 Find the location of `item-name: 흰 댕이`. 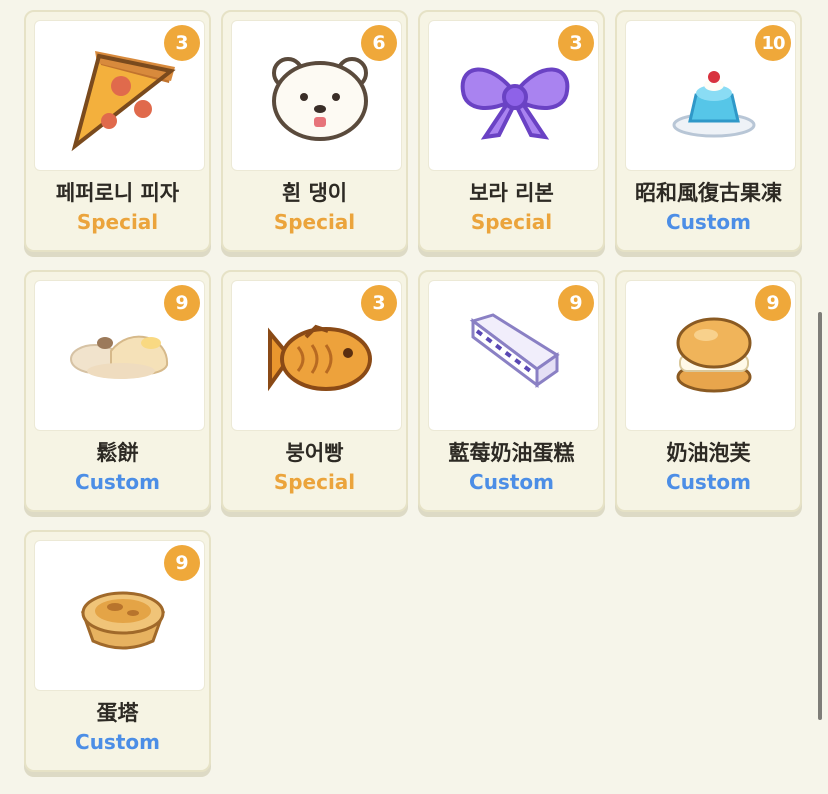

item-name: 흰 댕이 is located at coordinates (314, 193).